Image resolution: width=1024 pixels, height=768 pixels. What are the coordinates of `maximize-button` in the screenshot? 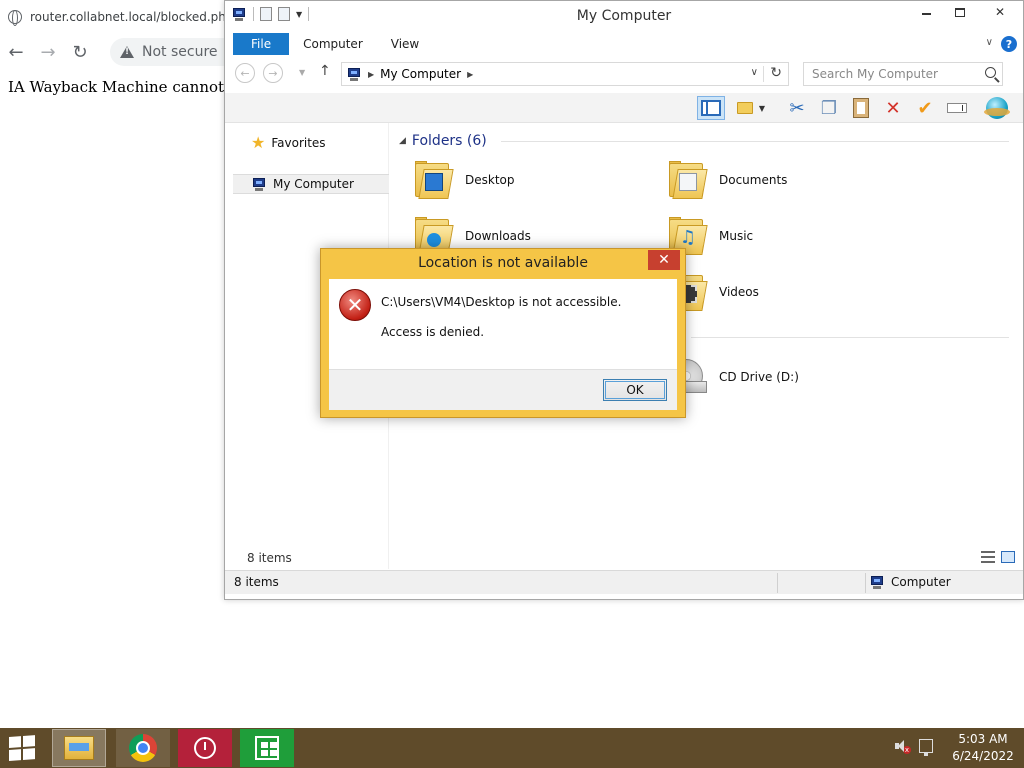 It's located at (960, 12).